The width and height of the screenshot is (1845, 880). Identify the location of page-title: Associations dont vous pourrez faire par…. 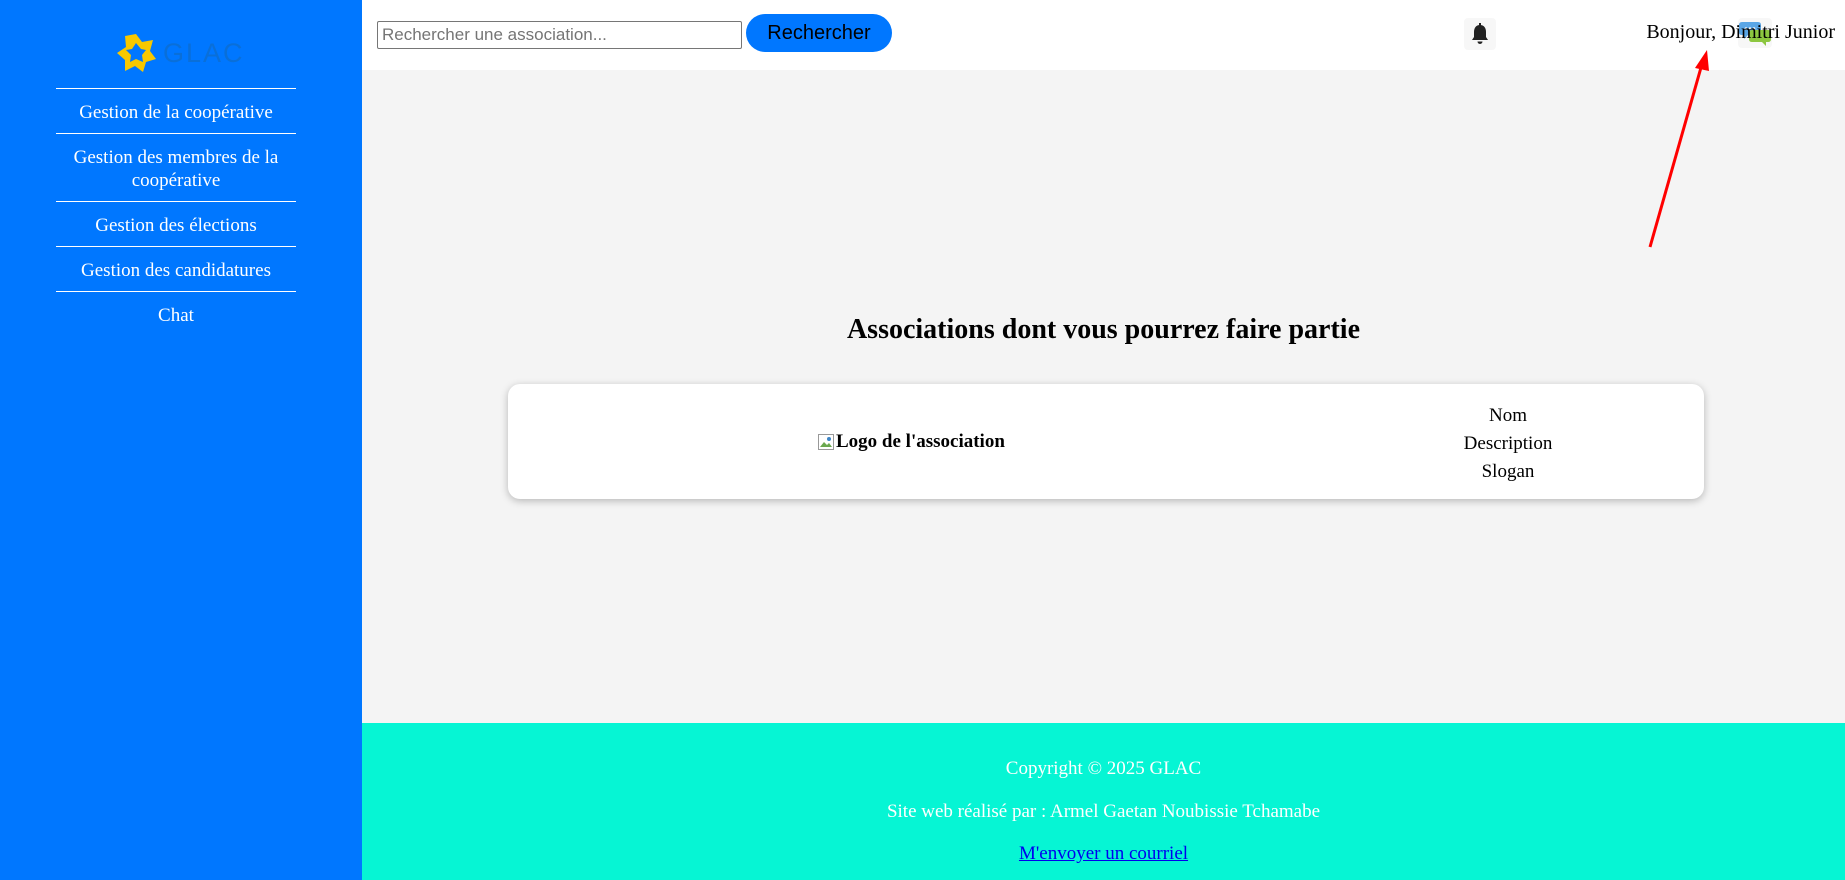
(1103, 329).